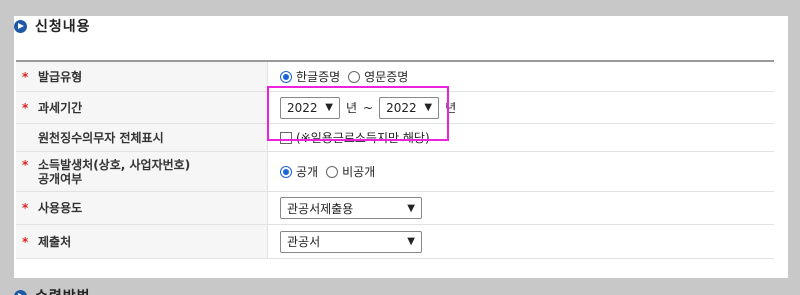 This screenshot has height=295, width=800. I want to click on label-submit-to: 제출처, so click(55, 241).